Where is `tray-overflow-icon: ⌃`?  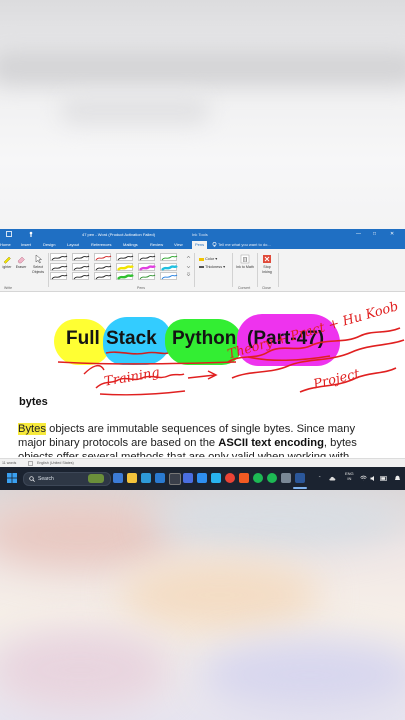
tray-overflow-icon: ⌃ is located at coordinates (319, 477).